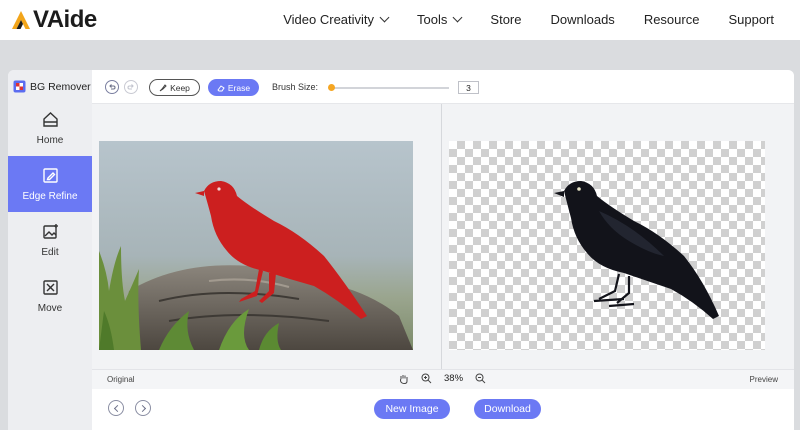 The height and width of the screenshot is (430, 800). Describe the element at coordinates (163, 87) in the screenshot. I see `keep-brush-icon` at that location.